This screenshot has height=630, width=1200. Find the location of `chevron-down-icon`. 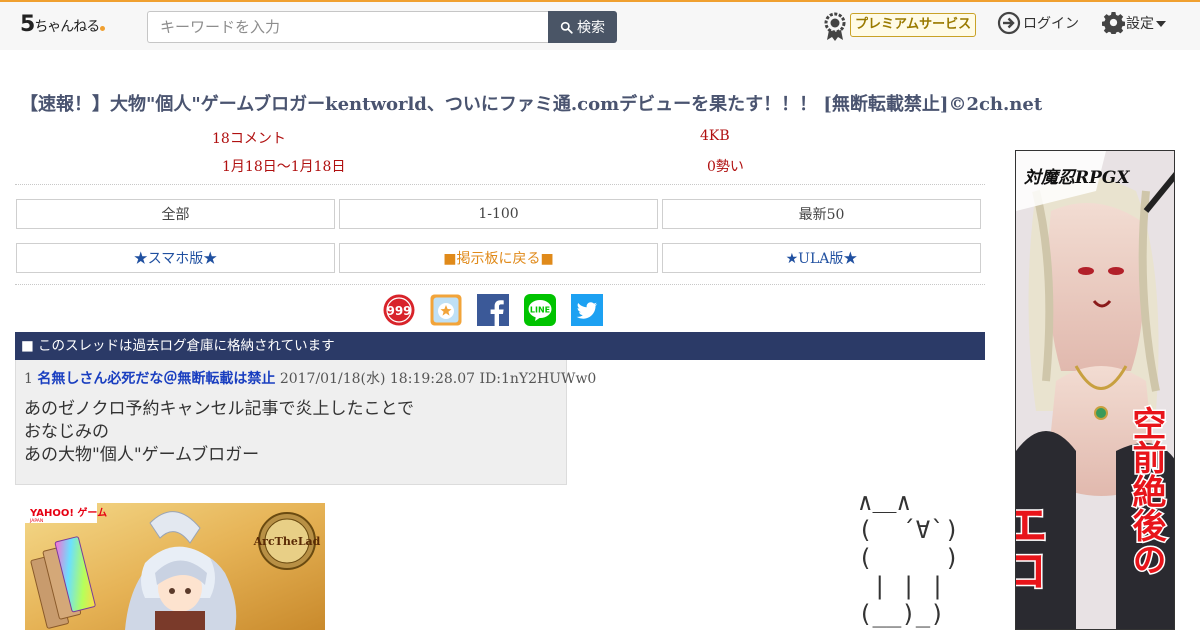

chevron-down-icon is located at coordinates (1161, 23).